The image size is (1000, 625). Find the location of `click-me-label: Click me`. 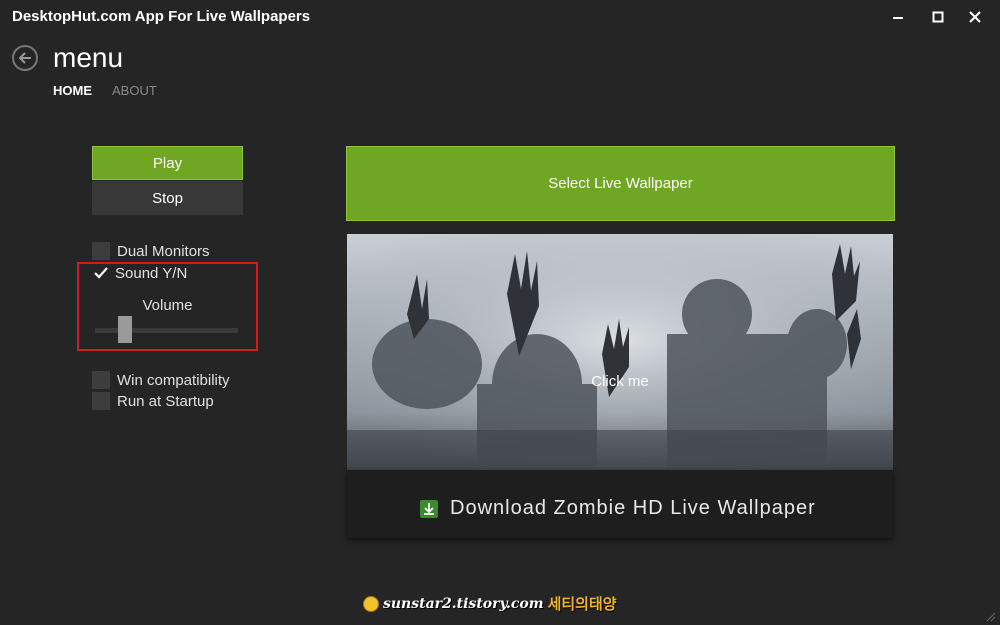

click-me-label: Click me is located at coordinates (620, 381).